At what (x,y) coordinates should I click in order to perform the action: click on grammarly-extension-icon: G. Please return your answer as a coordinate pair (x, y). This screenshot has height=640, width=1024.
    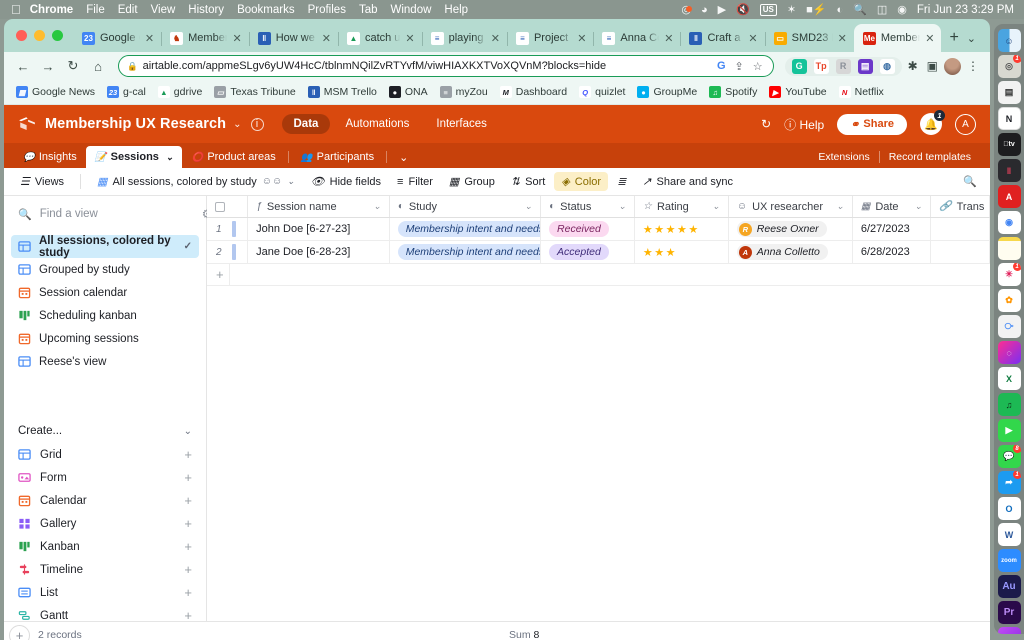
    Looking at the image, I should click on (799, 66).